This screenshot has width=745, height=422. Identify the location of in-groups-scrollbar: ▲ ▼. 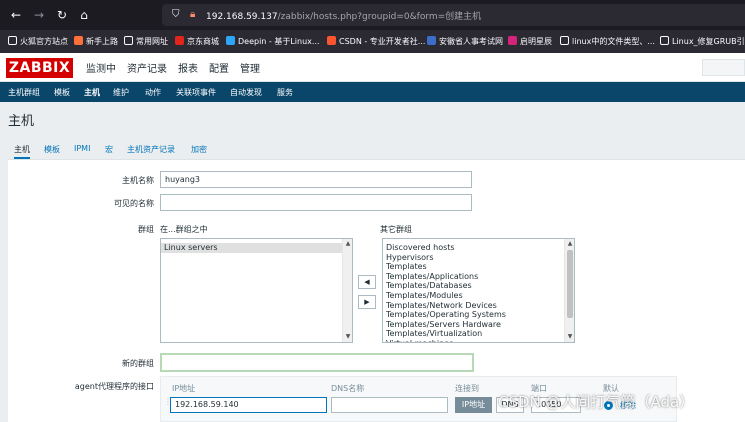
(347, 290).